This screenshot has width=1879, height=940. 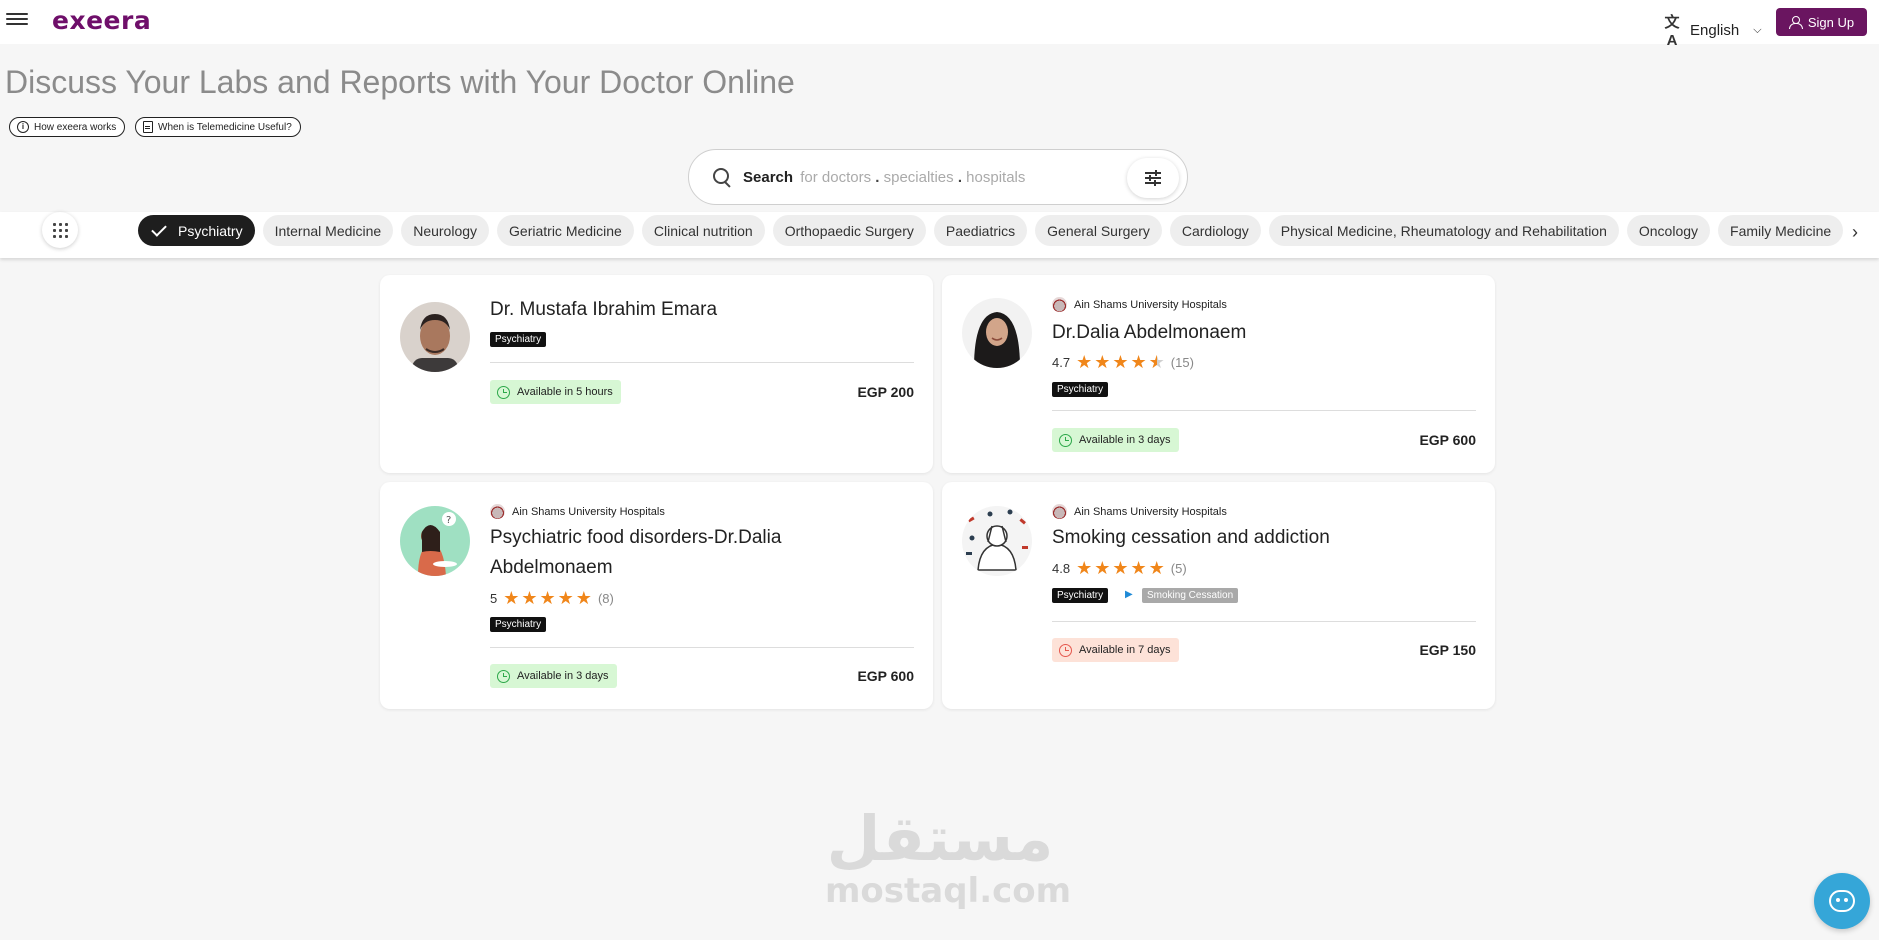 What do you see at coordinates (23, 127) in the screenshot?
I see `info-icon: i` at bounding box center [23, 127].